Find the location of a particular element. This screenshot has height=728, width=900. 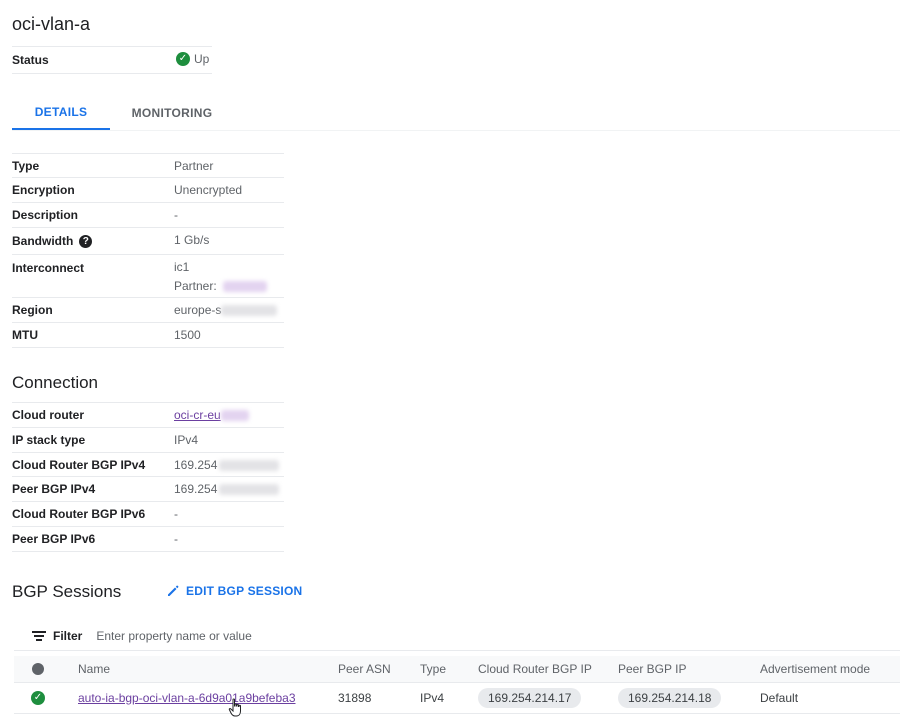

detail-row-encryption: Encryption Unencrypted is located at coordinates (148, 189).